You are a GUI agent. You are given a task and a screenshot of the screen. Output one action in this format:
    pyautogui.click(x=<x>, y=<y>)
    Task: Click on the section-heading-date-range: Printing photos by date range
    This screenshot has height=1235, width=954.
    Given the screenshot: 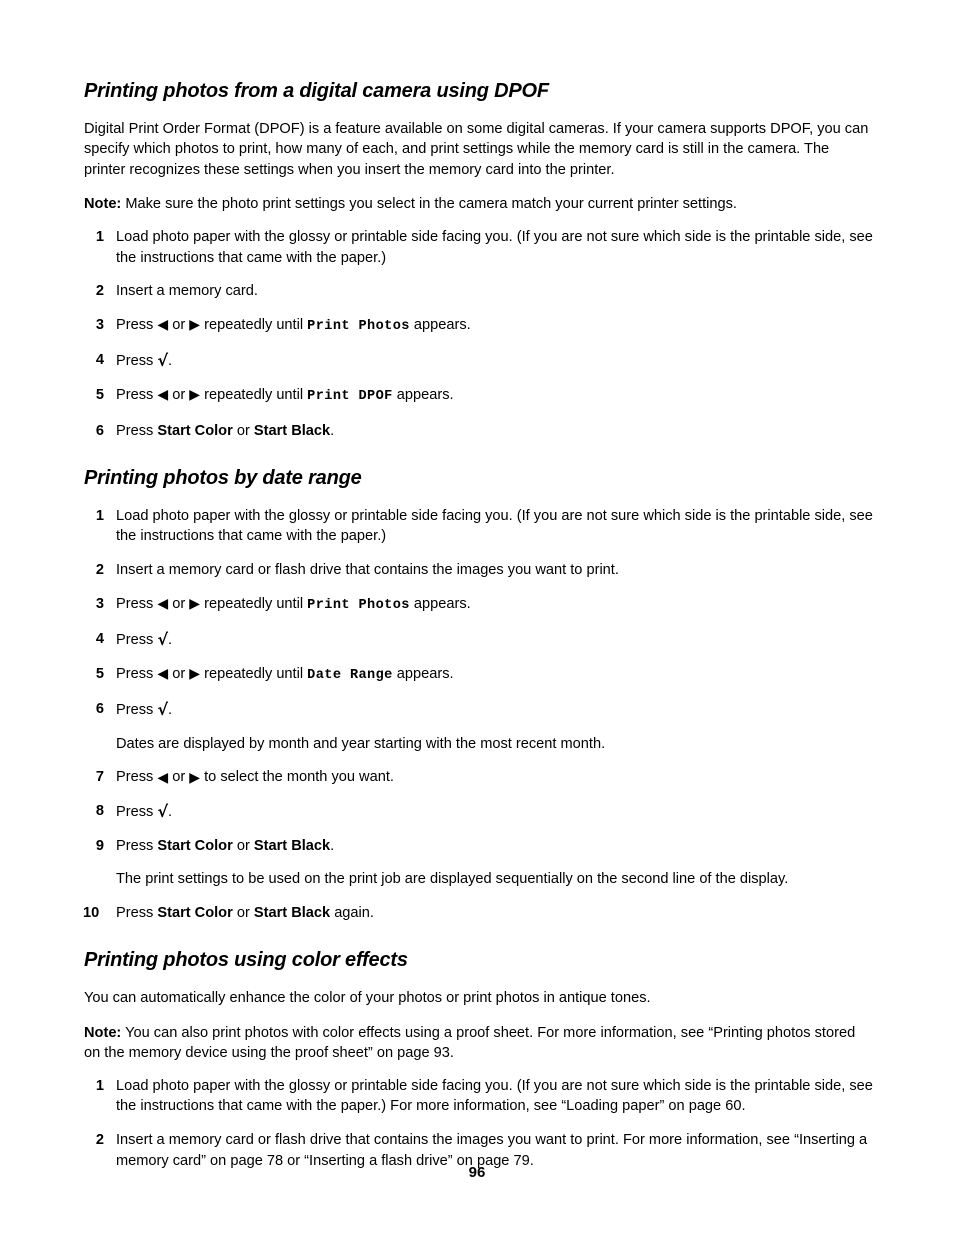 What is the action you would take?
    pyautogui.click(x=223, y=478)
    